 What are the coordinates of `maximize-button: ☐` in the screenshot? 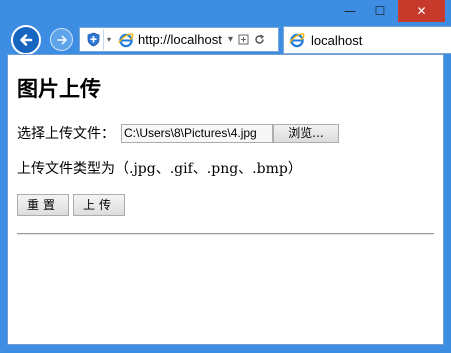 It's located at (380, 11).